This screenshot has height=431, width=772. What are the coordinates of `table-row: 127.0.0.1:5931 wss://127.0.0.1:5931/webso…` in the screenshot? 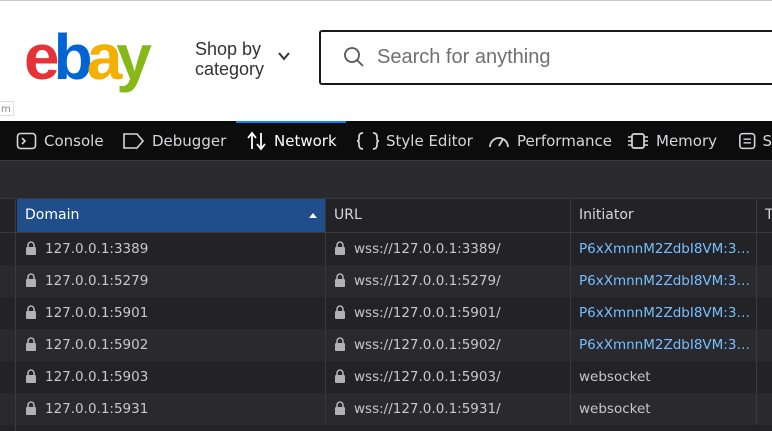 It's located at (386, 409).